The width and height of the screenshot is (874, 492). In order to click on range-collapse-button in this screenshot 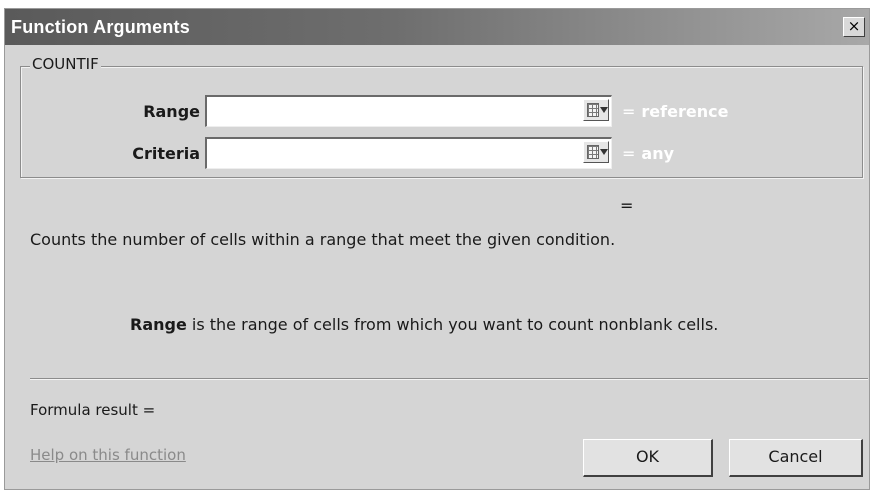, I will do `click(596, 110)`.